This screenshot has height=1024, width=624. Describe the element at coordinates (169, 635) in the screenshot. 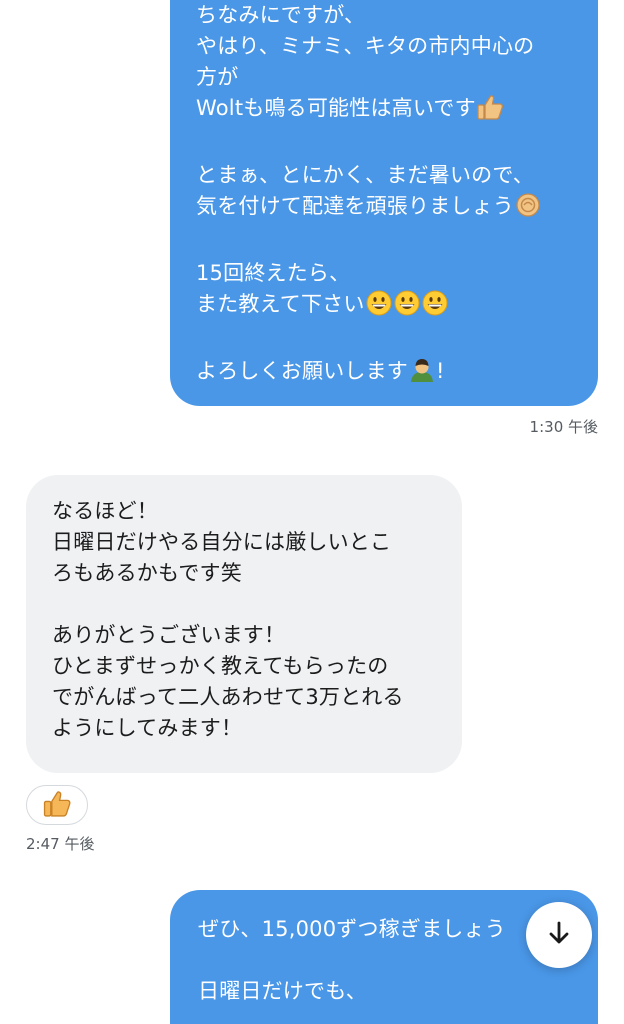

I see `message-line: ありがとうございます！` at that location.